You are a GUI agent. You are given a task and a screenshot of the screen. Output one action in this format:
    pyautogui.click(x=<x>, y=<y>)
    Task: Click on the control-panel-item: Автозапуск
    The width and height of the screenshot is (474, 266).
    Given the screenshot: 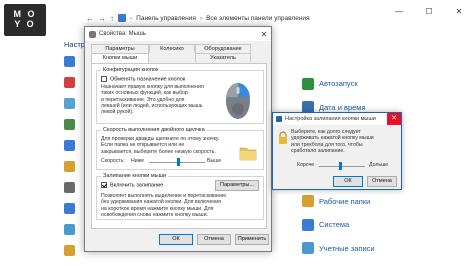 What is the action you would take?
    pyautogui.click(x=338, y=84)
    